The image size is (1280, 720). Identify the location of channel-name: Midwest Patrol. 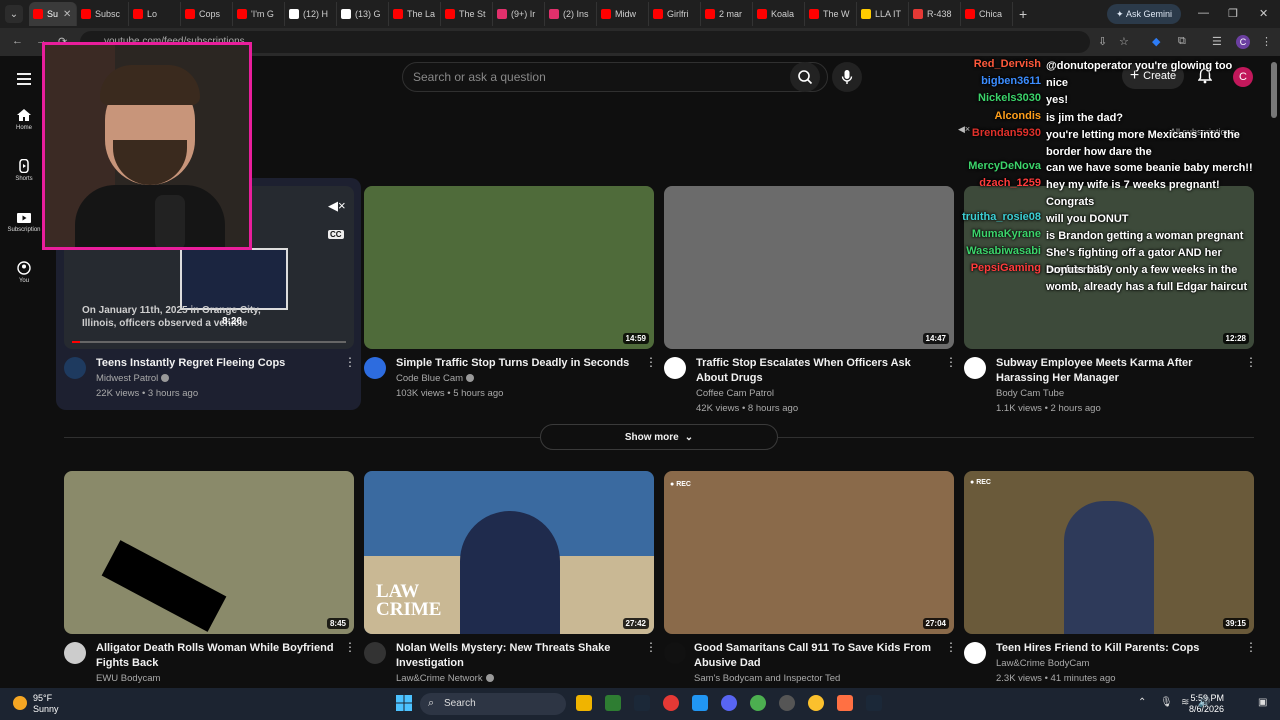
(133, 378).